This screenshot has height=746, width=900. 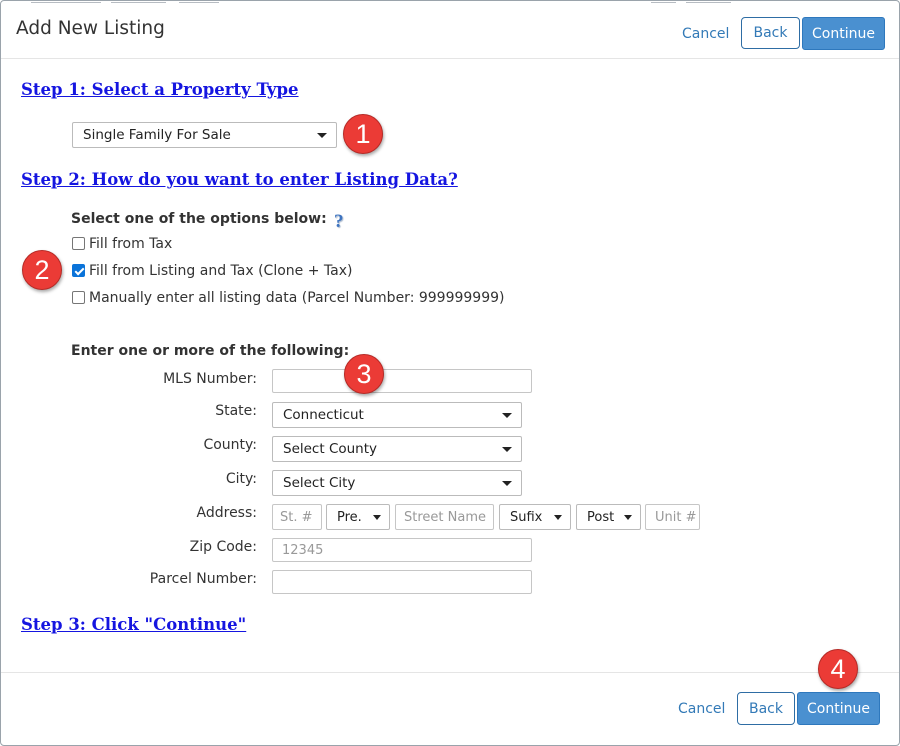 I want to click on callout-badge-3: 3, so click(x=364, y=374).